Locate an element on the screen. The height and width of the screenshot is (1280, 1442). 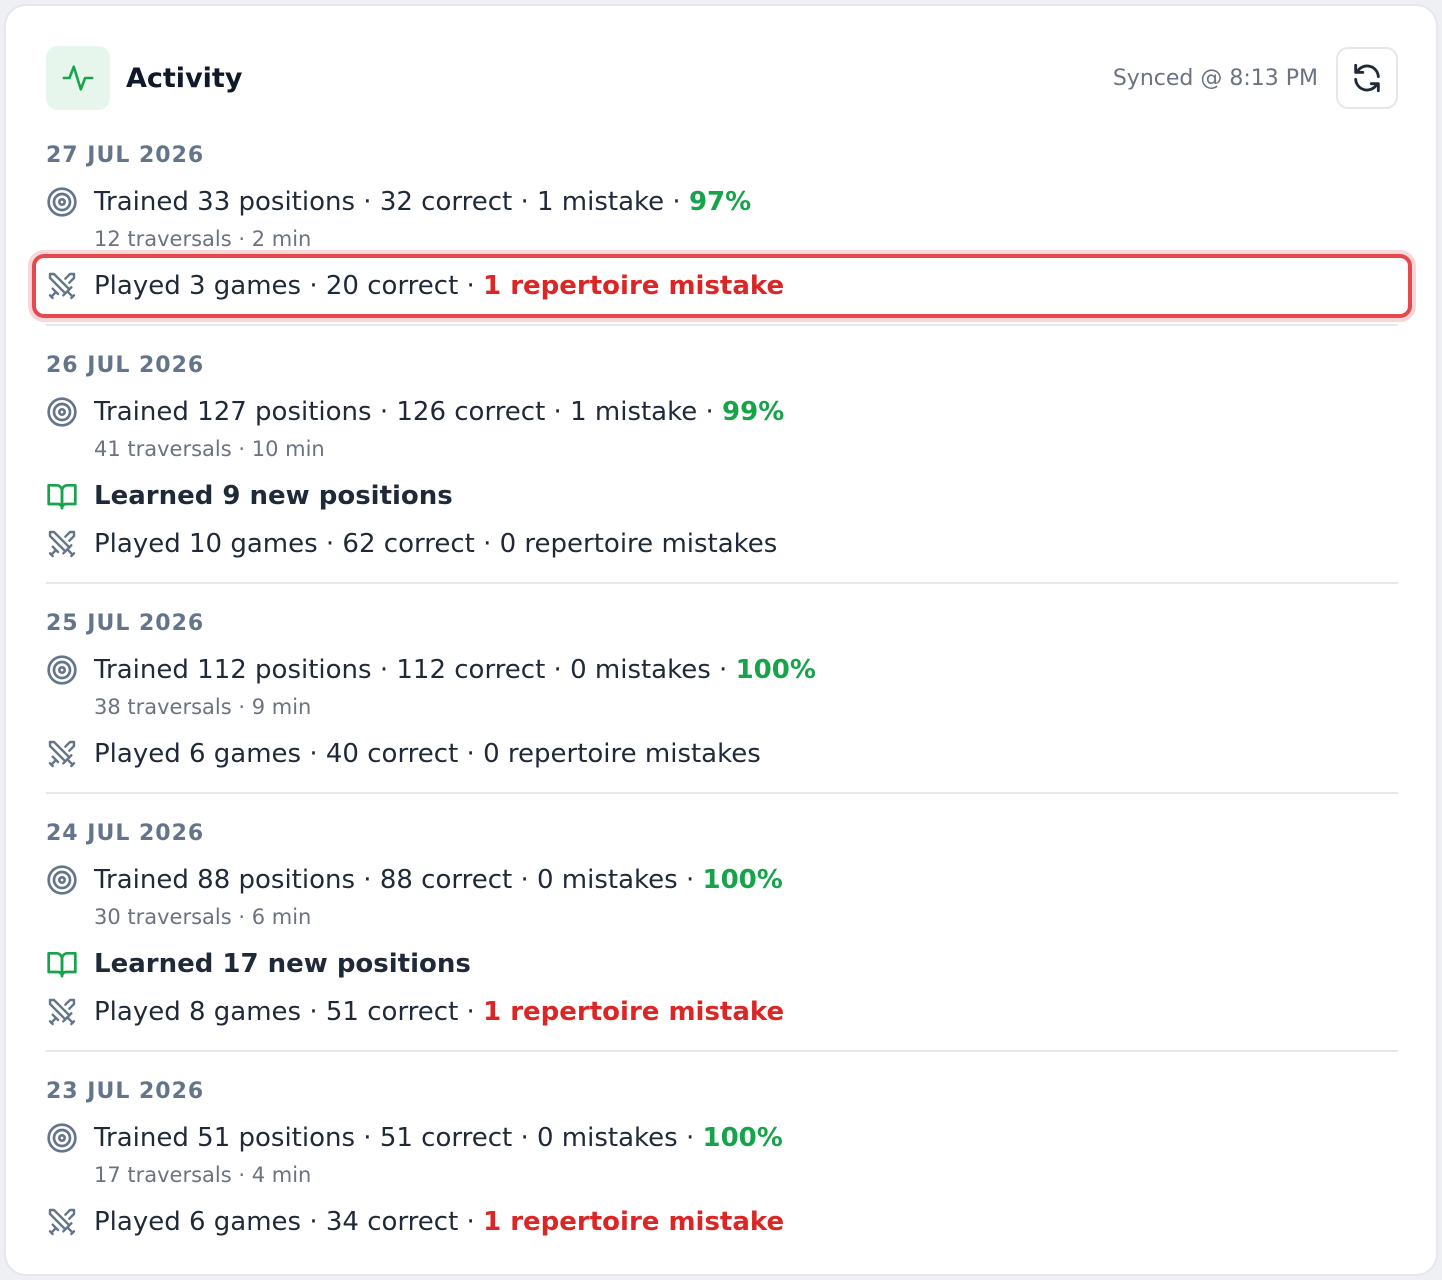
accuracy-percent: 97% is located at coordinates (720, 202).